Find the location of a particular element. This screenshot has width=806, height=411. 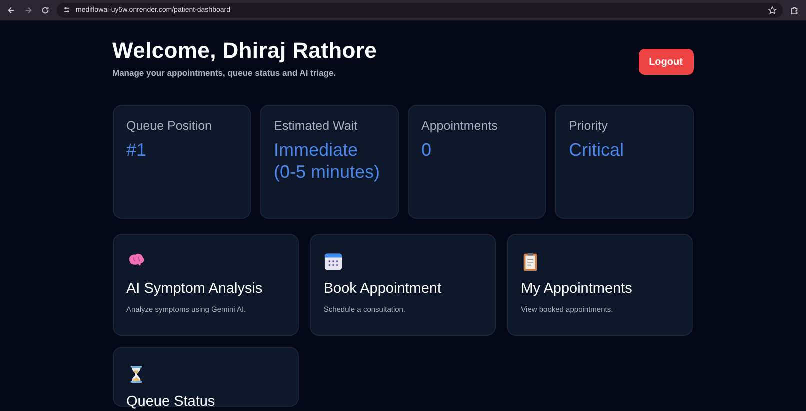

action-title: AI Symptom Analysis is located at coordinates (195, 289).